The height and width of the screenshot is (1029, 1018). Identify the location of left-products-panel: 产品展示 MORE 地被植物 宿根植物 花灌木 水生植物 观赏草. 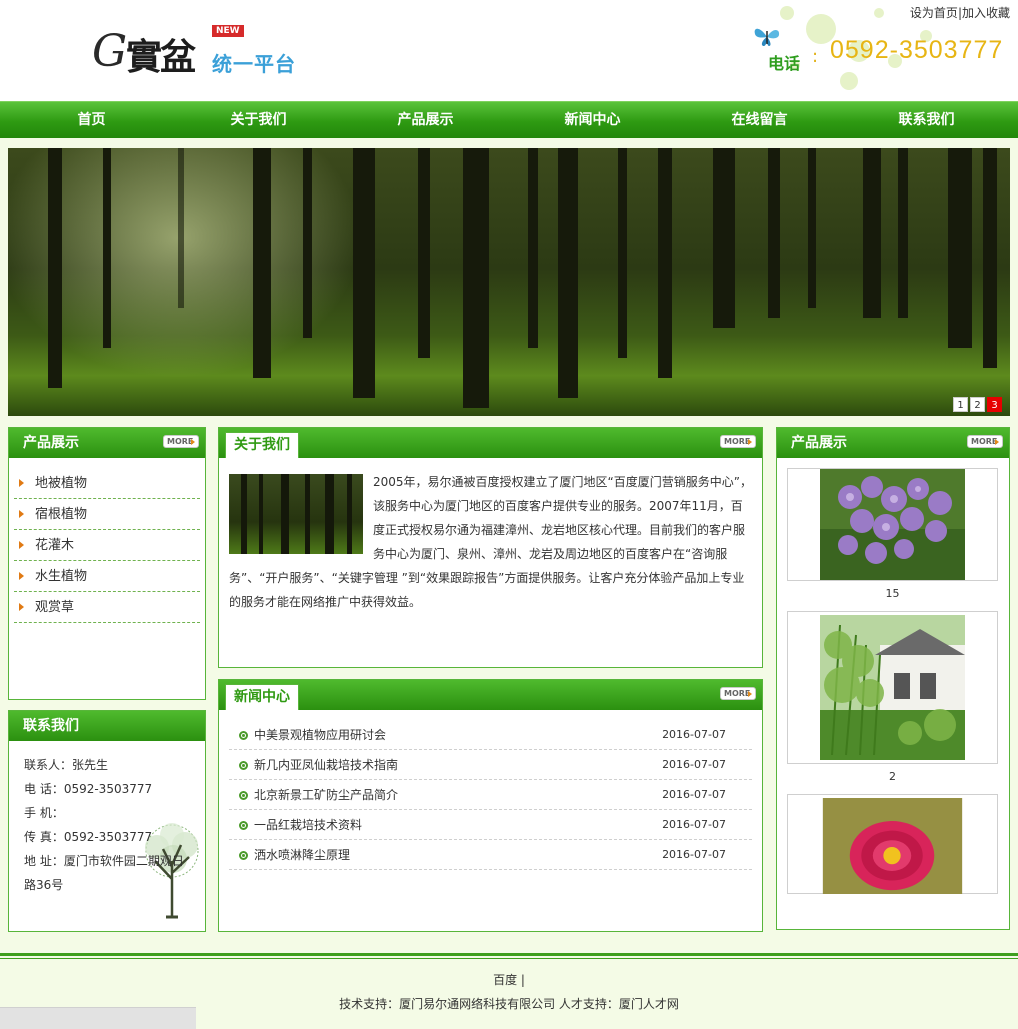
(107, 563).